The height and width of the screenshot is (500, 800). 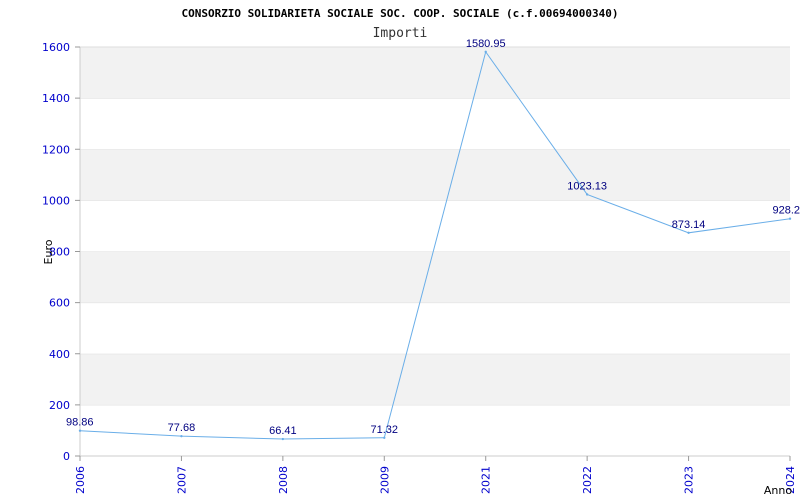 I want to click on x-tick-label: 2007, so click(x=181, y=480).